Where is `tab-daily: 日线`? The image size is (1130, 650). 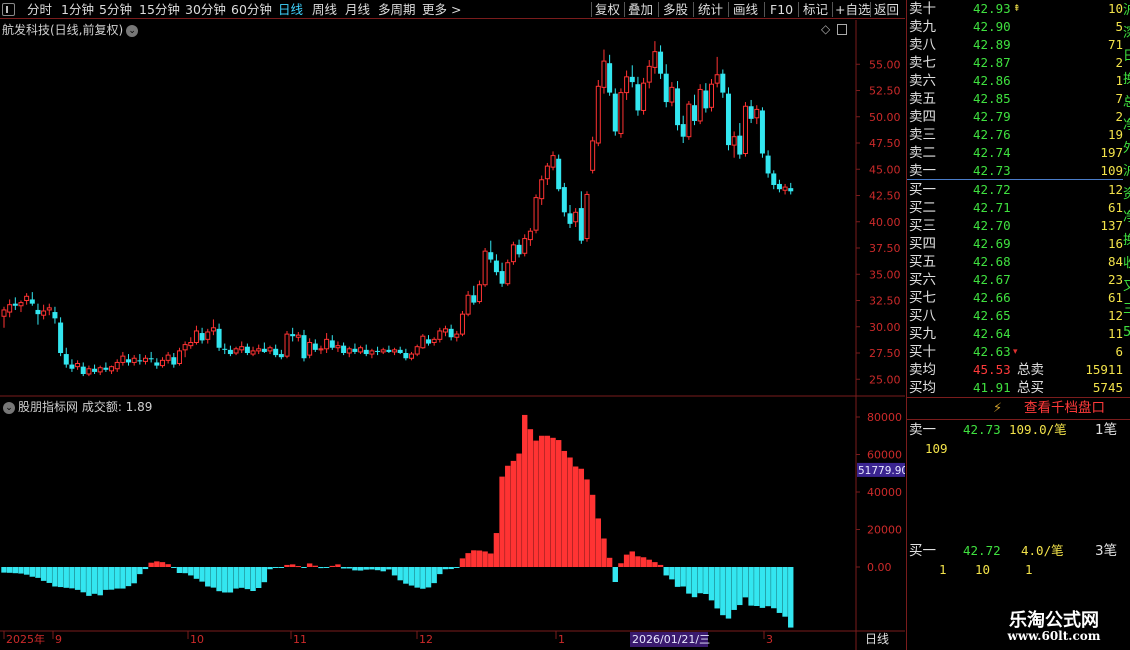 tab-daily: 日线 is located at coordinates (290, 9).